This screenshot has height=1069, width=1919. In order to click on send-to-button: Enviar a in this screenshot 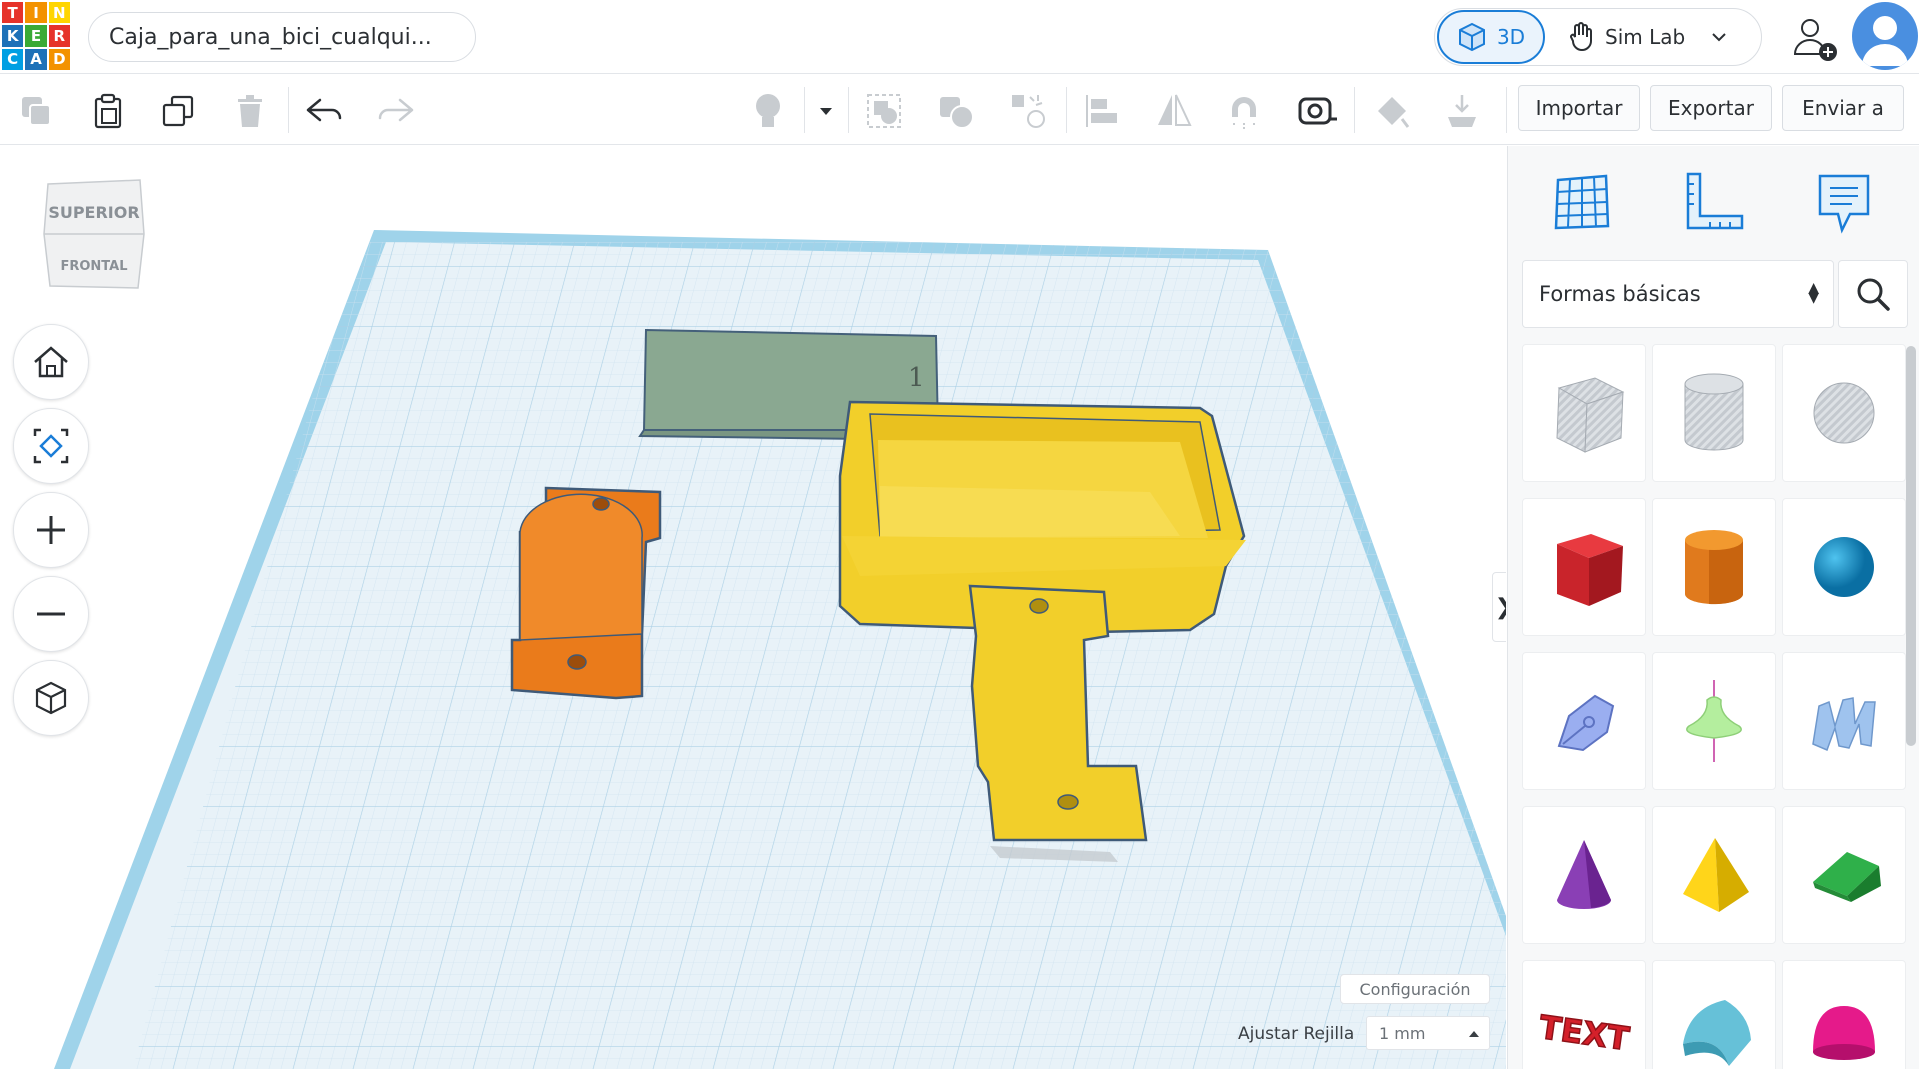, I will do `click(1843, 108)`.